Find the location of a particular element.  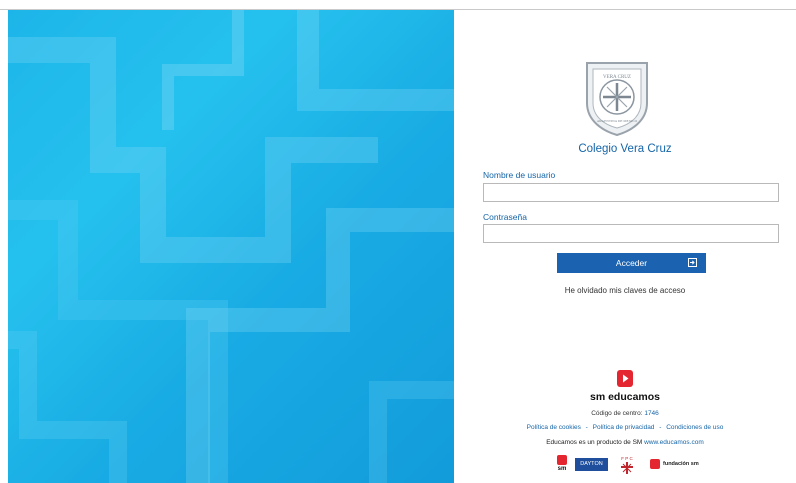

play-logo-icon is located at coordinates (625, 378).